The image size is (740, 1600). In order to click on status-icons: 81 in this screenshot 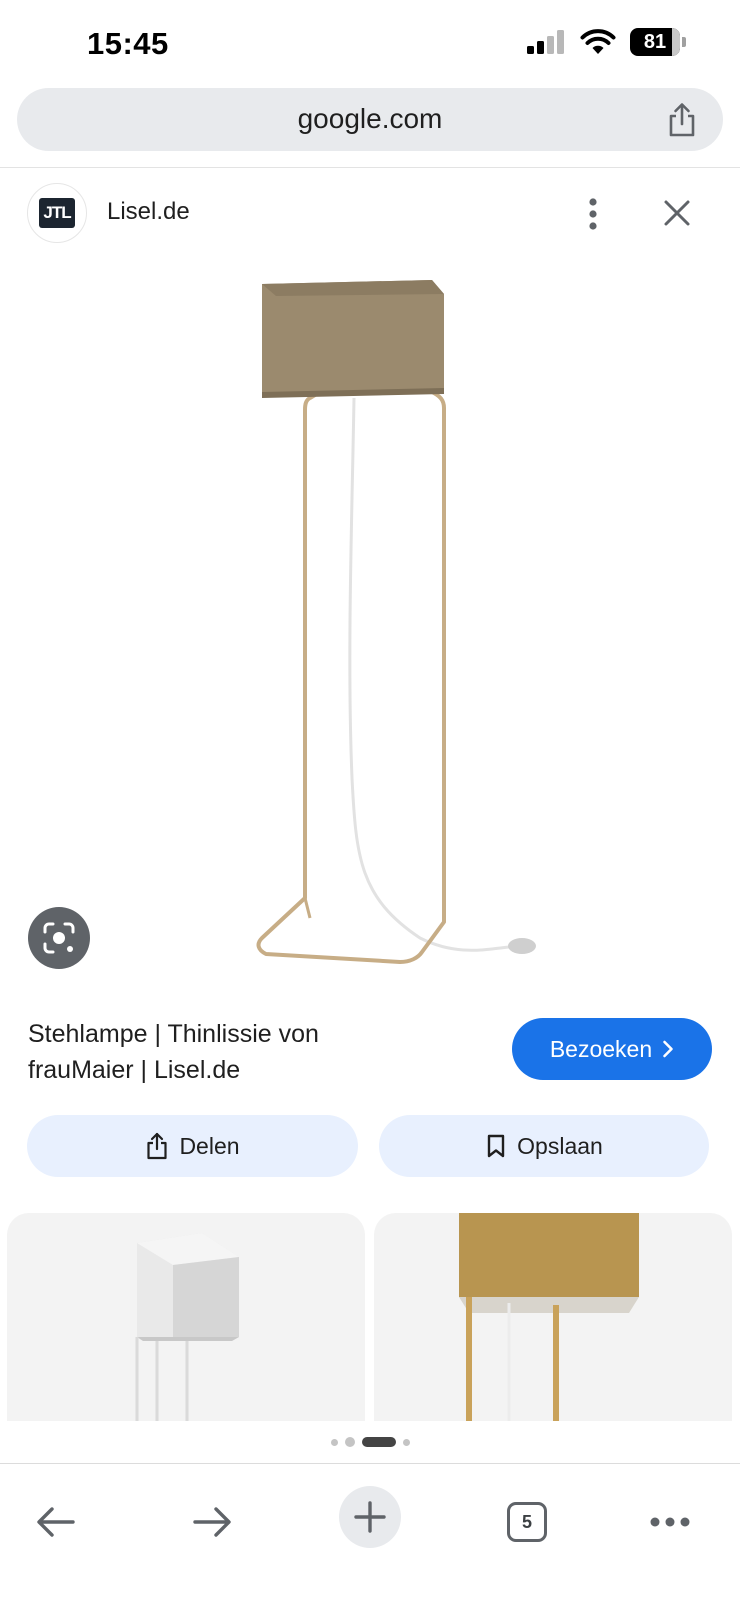, I will do `click(606, 42)`.